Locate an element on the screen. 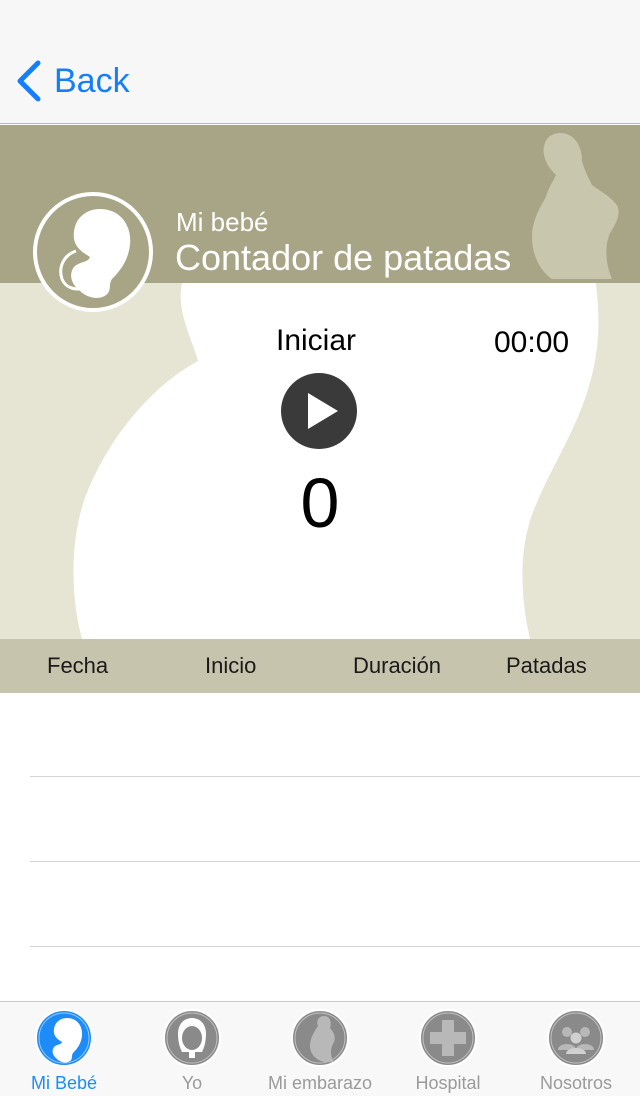  tab-label: Nosotros is located at coordinates (576, 1083).